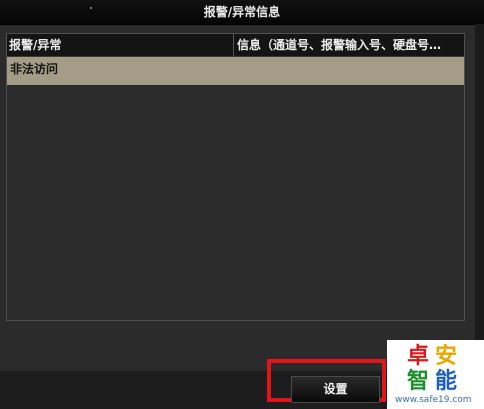 This screenshot has height=409, width=484. Describe the element at coordinates (235, 71) in the screenshot. I see `table-row: 非法访问` at that location.